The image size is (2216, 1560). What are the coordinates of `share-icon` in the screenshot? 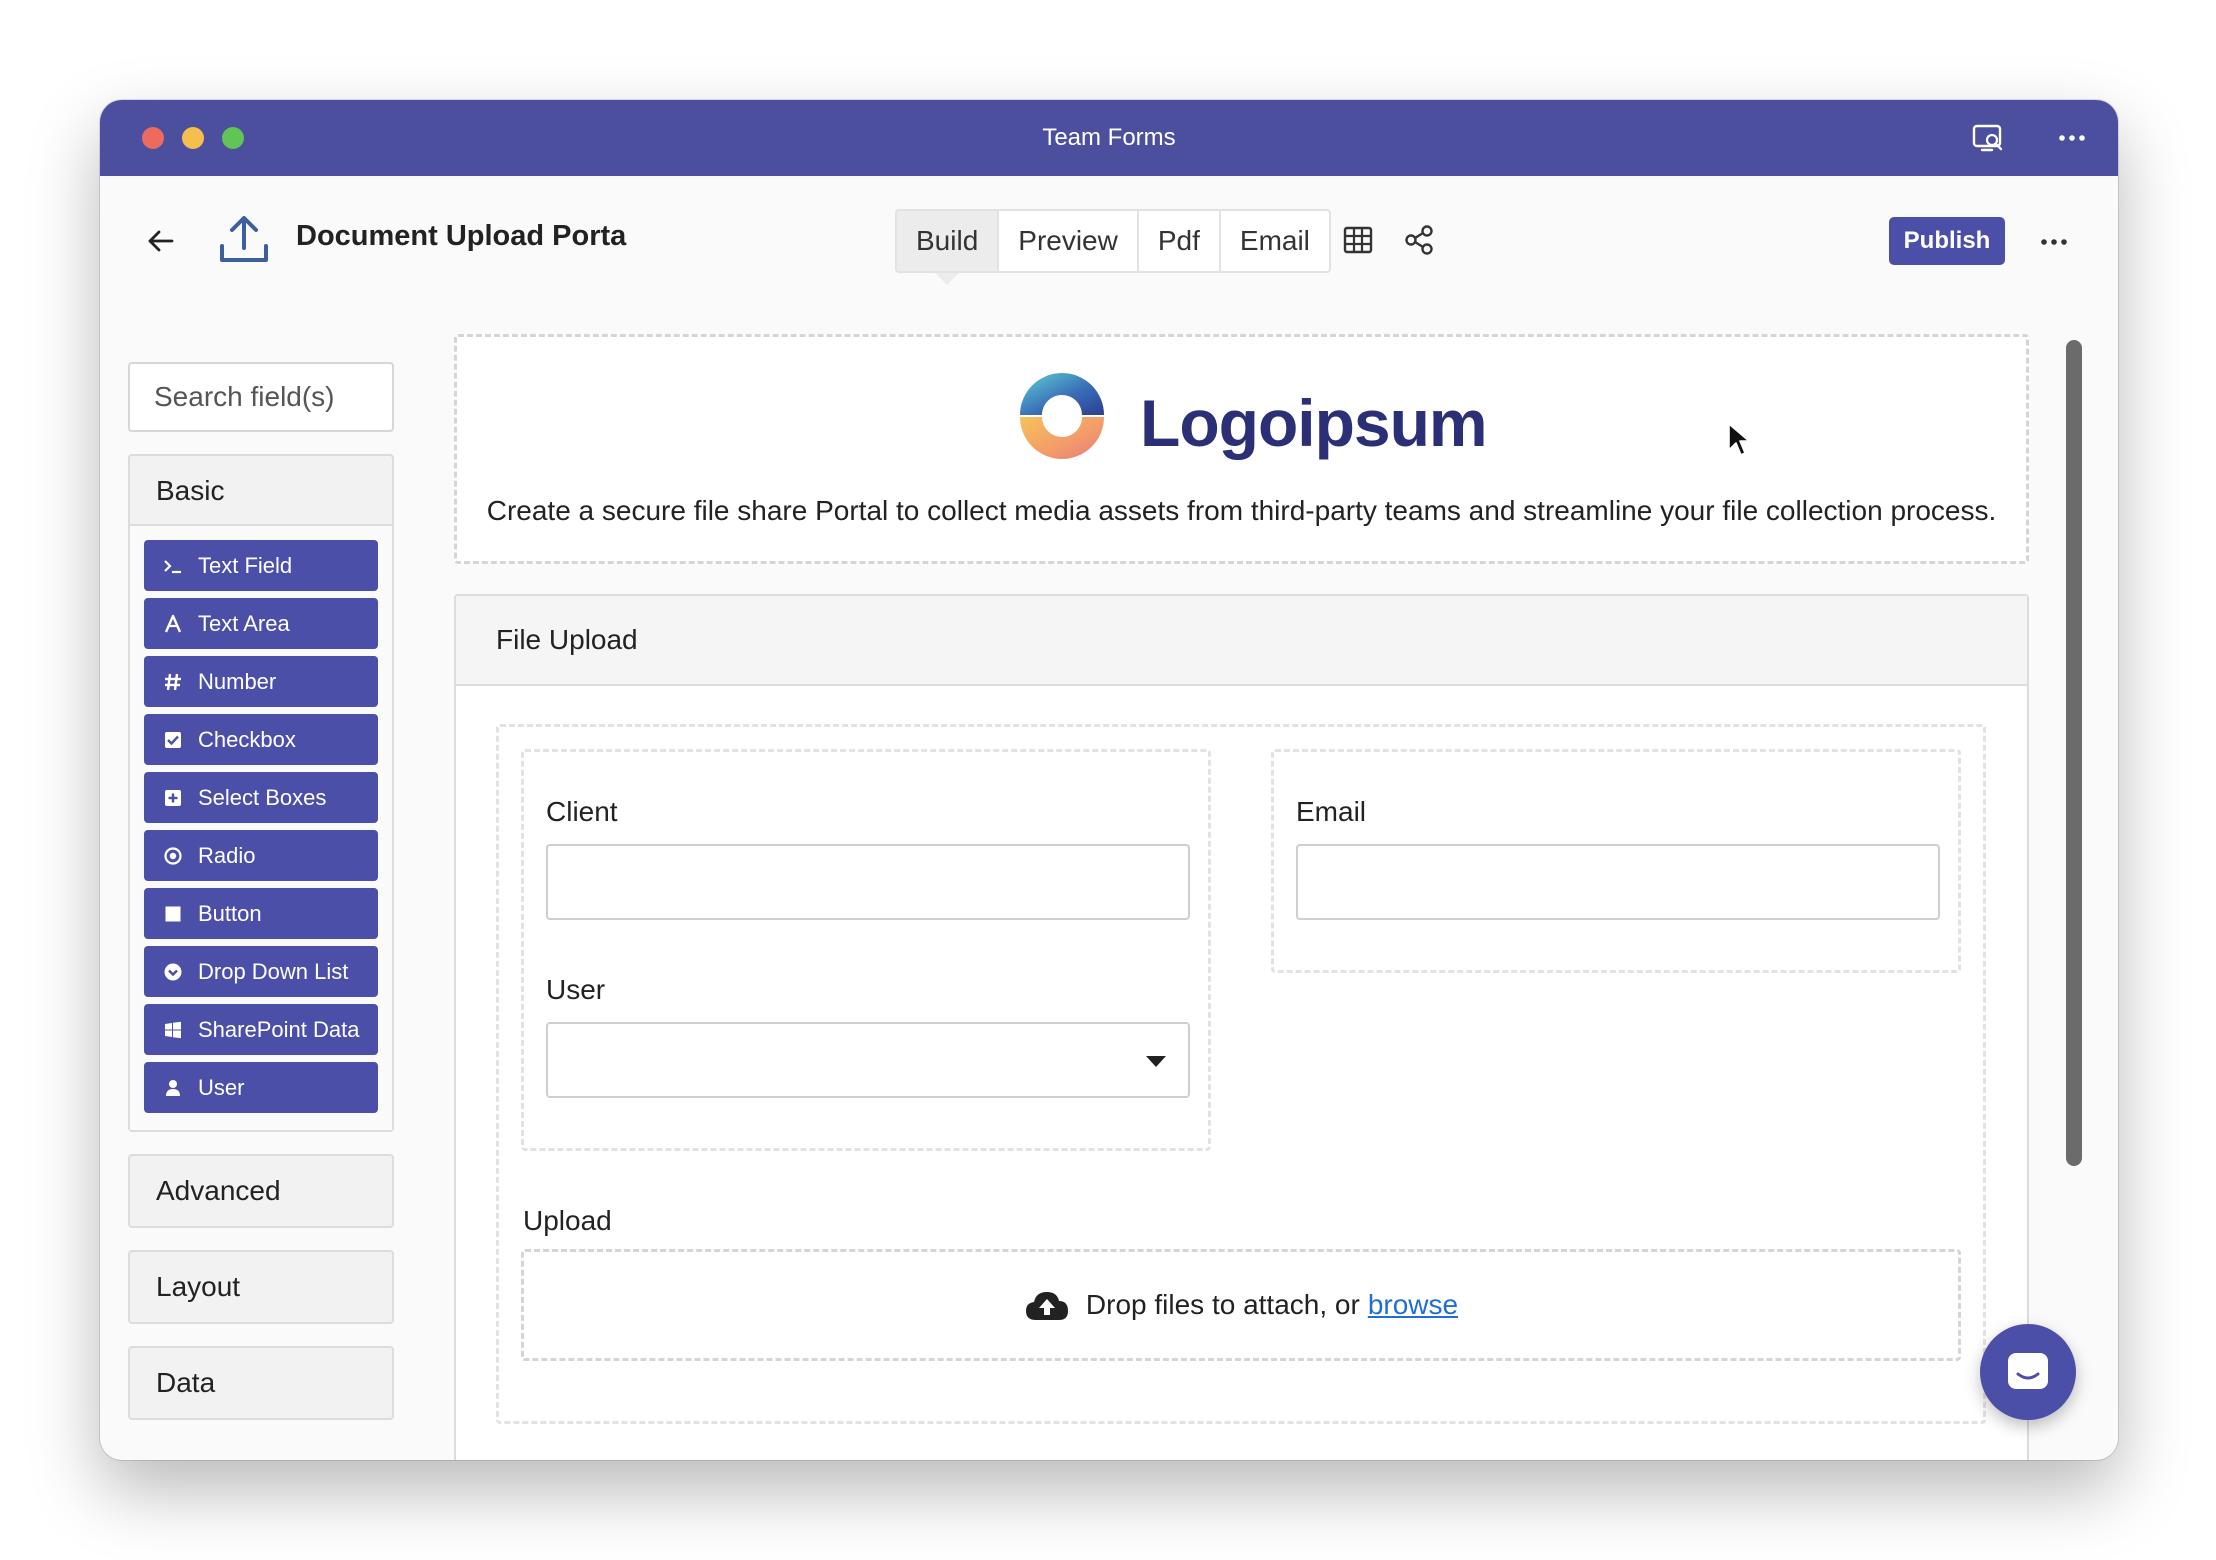 It's located at (1419, 240).